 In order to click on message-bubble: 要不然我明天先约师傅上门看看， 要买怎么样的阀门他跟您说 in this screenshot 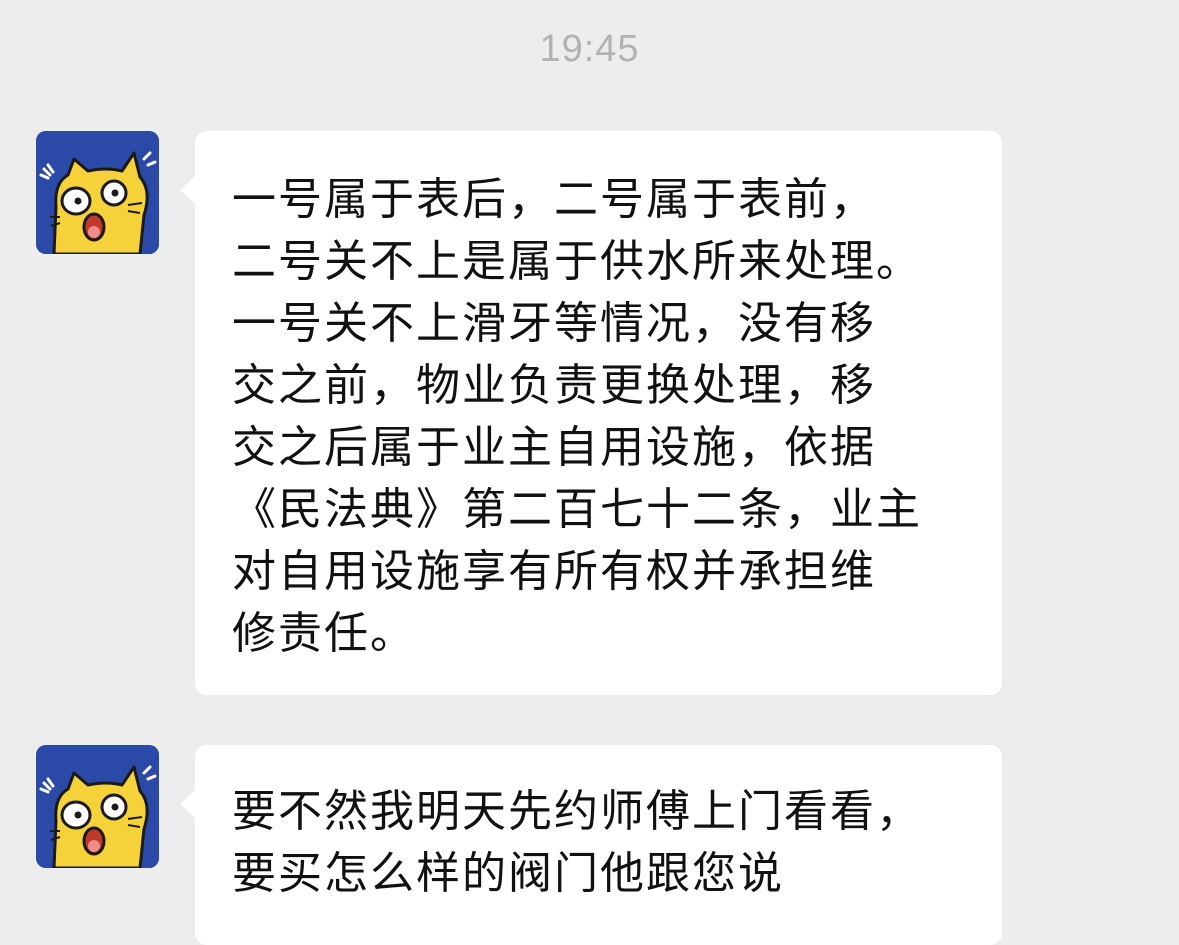, I will do `click(591, 845)`.